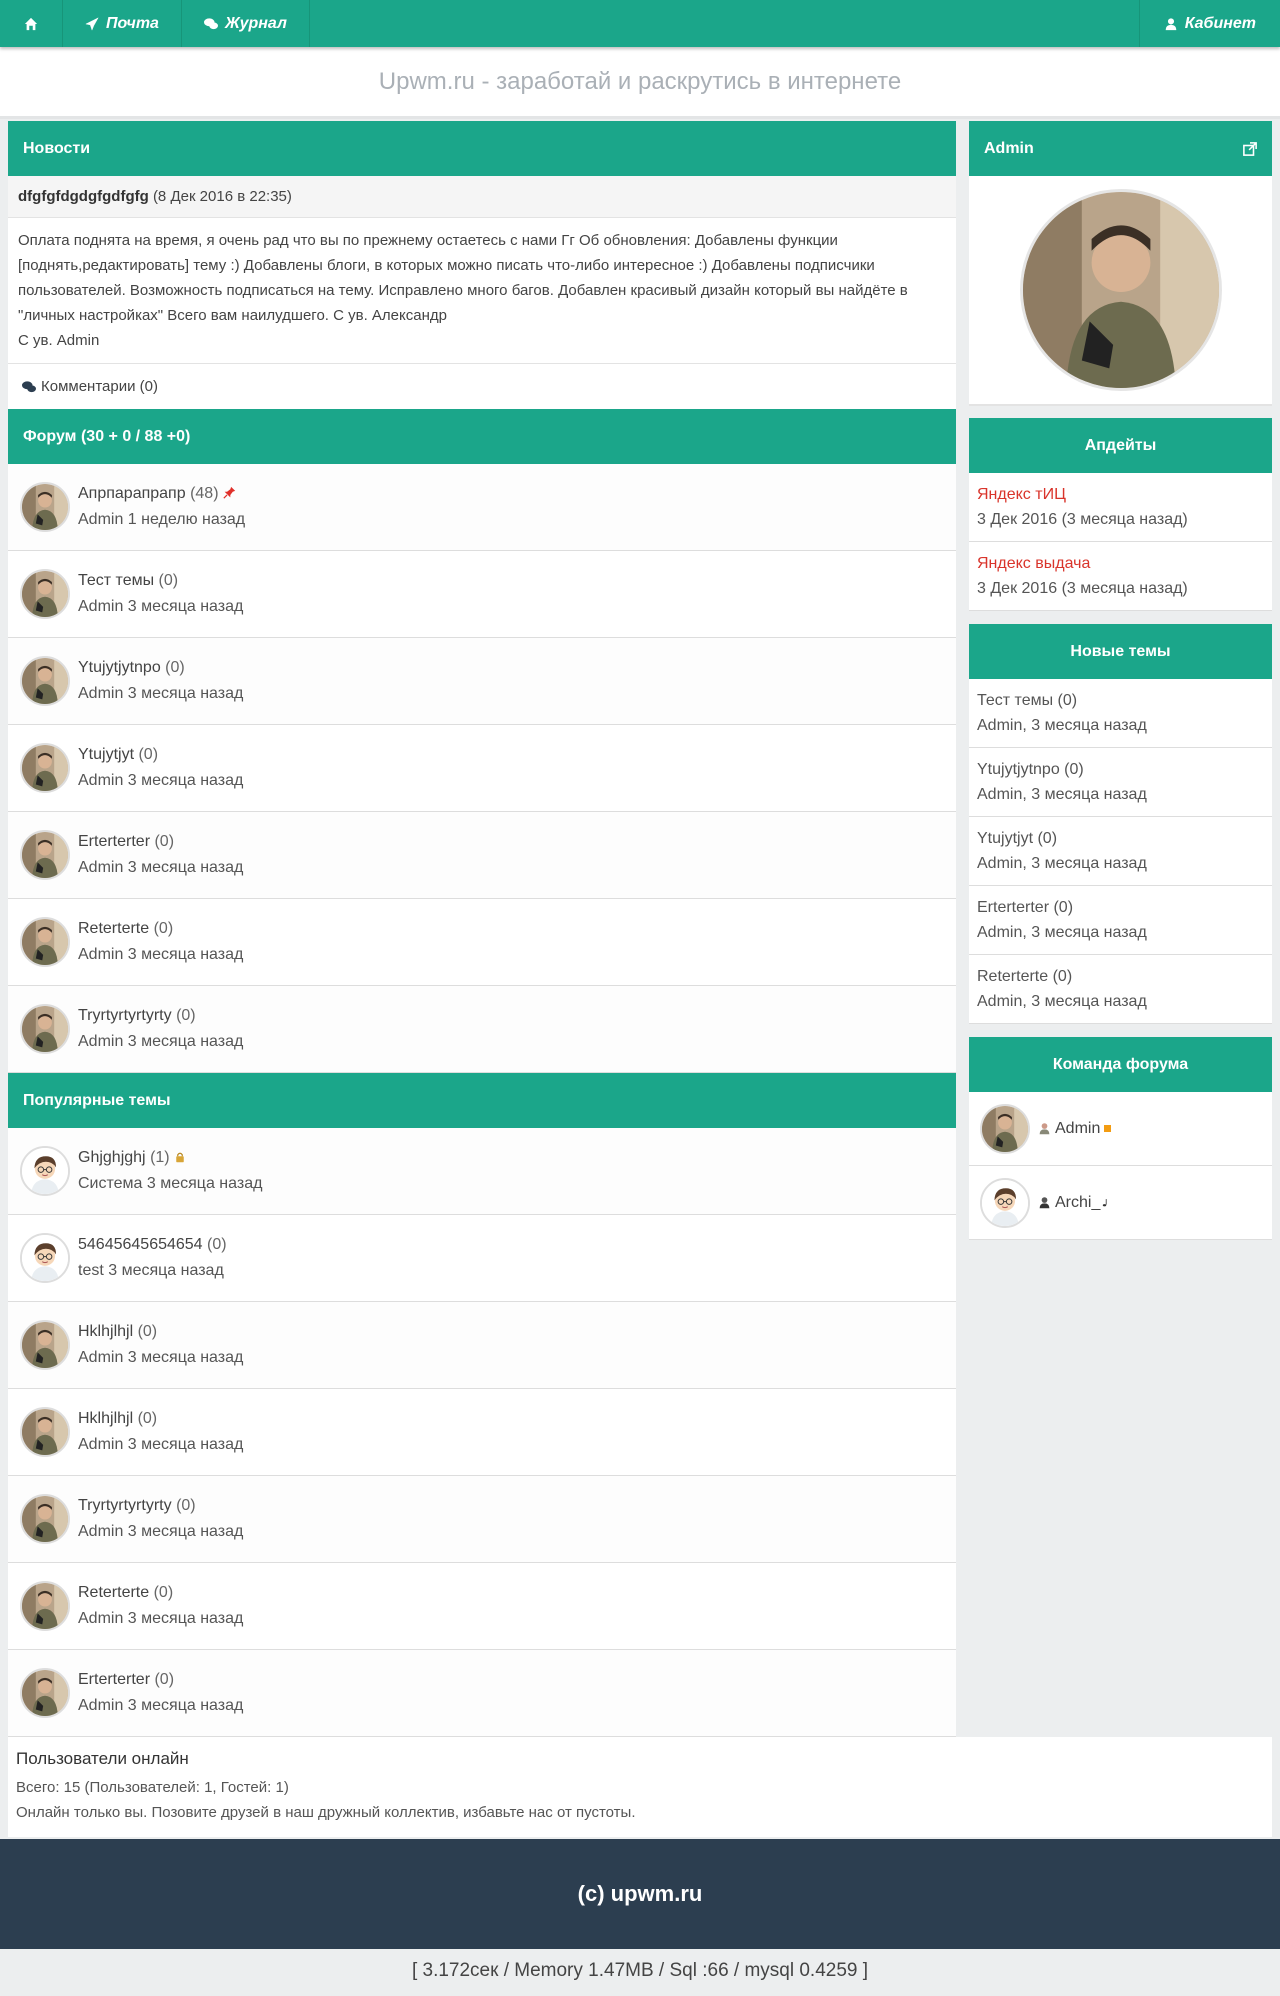 This screenshot has height=1996, width=1280. I want to click on updates-heading-text: Апдейты, so click(1120, 445).